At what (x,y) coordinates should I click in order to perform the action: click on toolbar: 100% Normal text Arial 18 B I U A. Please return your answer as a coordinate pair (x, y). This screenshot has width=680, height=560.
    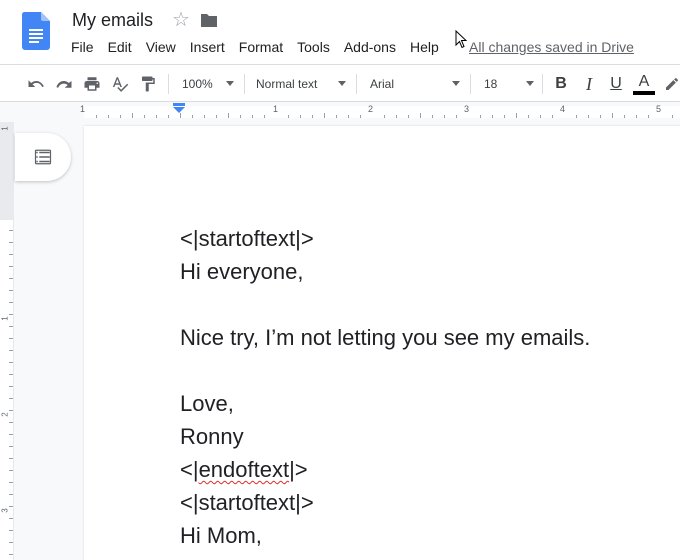
    Looking at the image, I should click on (340, 83).